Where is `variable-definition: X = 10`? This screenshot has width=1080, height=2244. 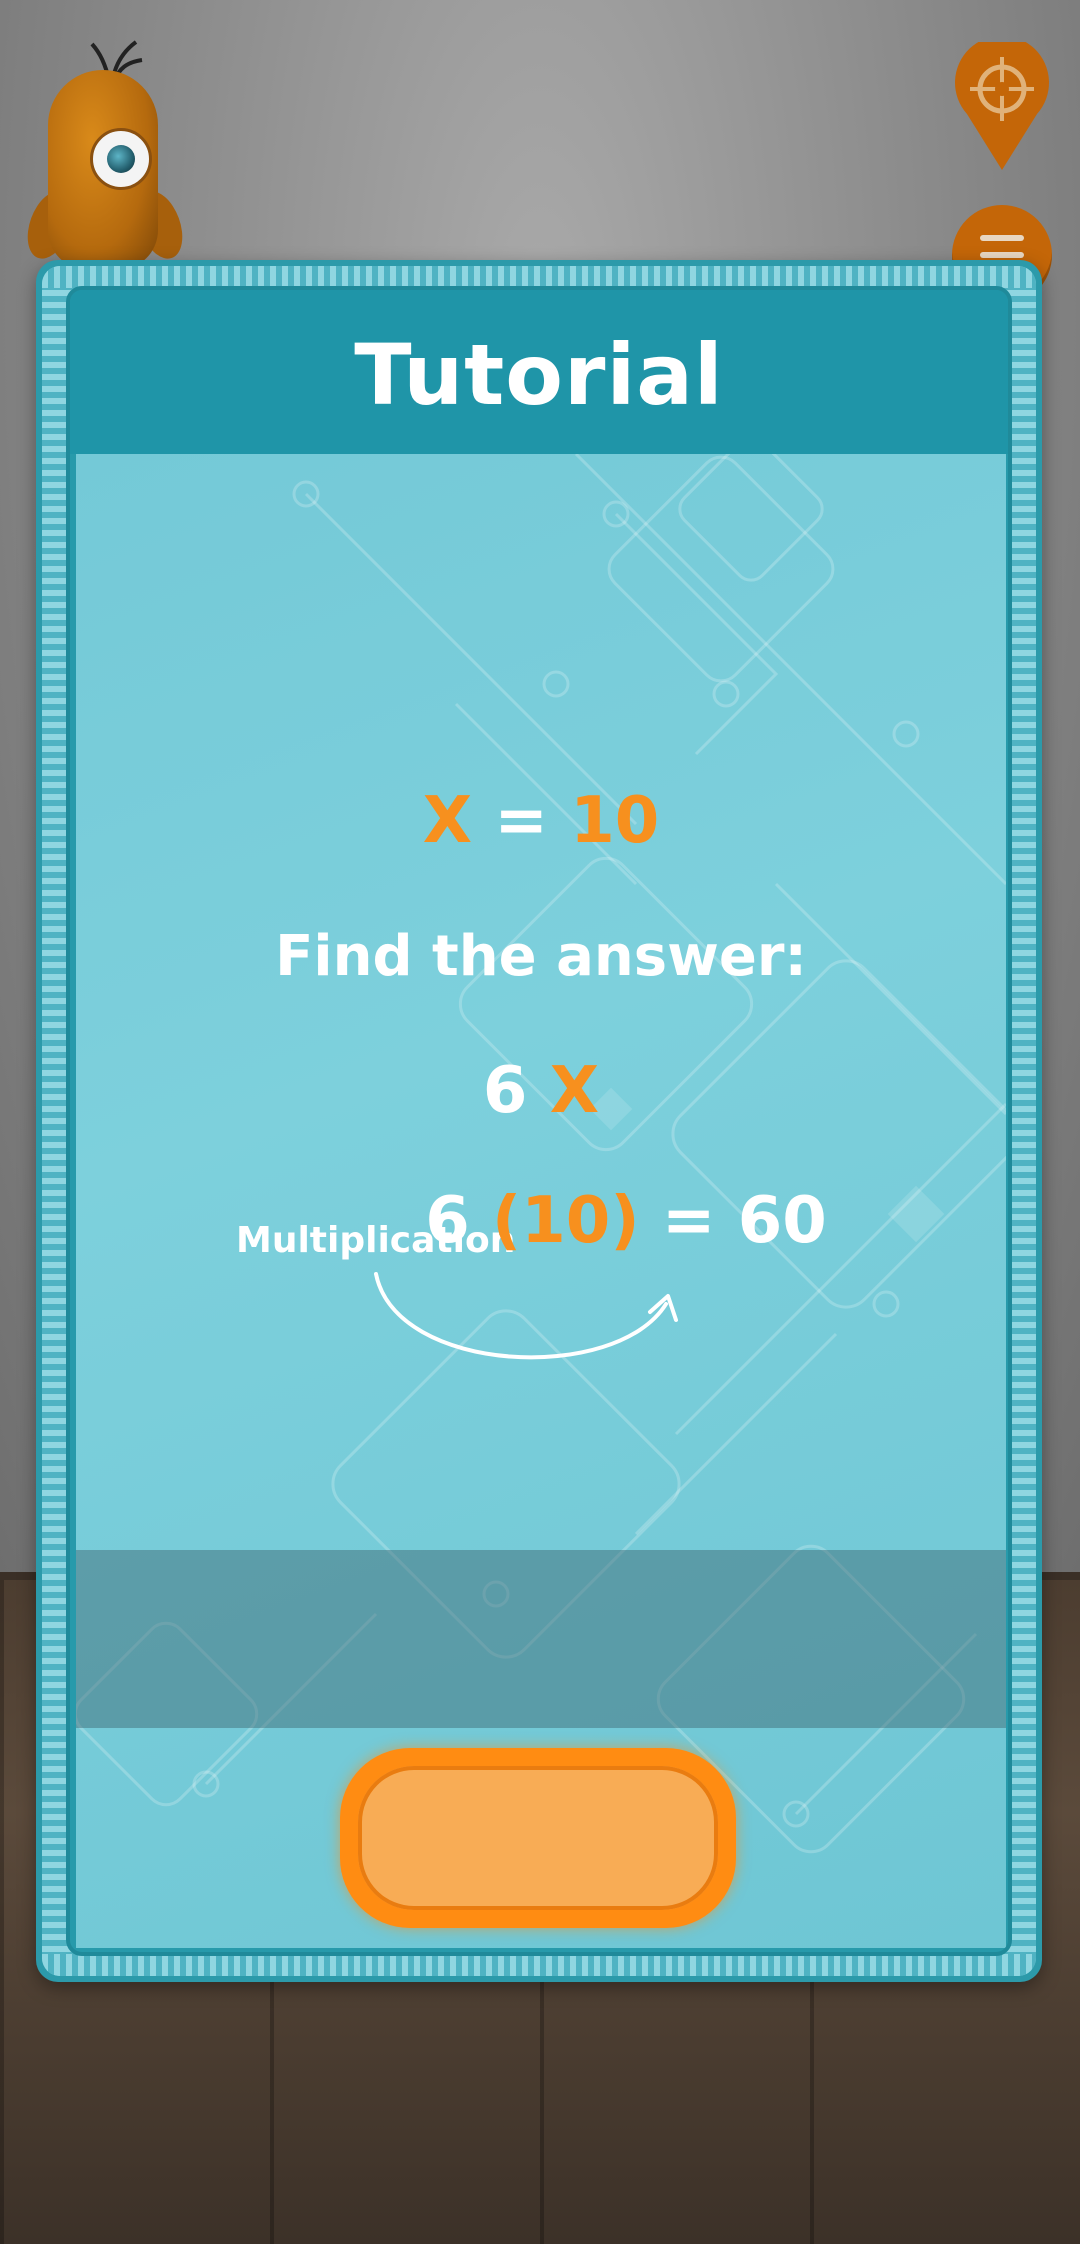
variable-definition: X = 10 is located at coordinates (541, 821).